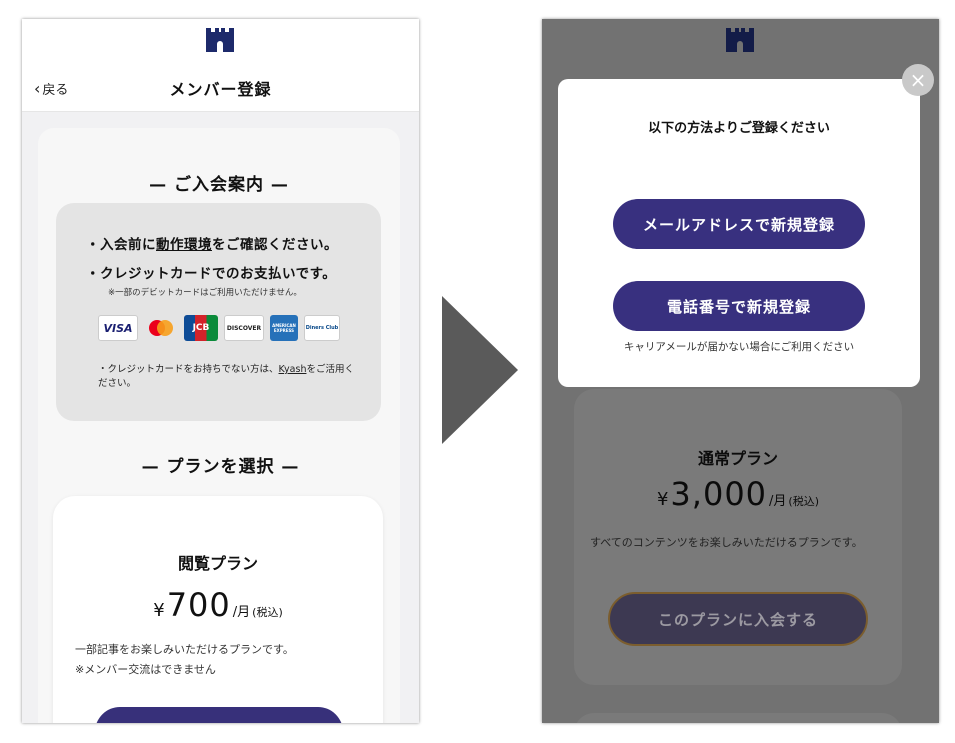  I want to click on modal-title: 以下の方法よりご登録ください, so click(739, 128).